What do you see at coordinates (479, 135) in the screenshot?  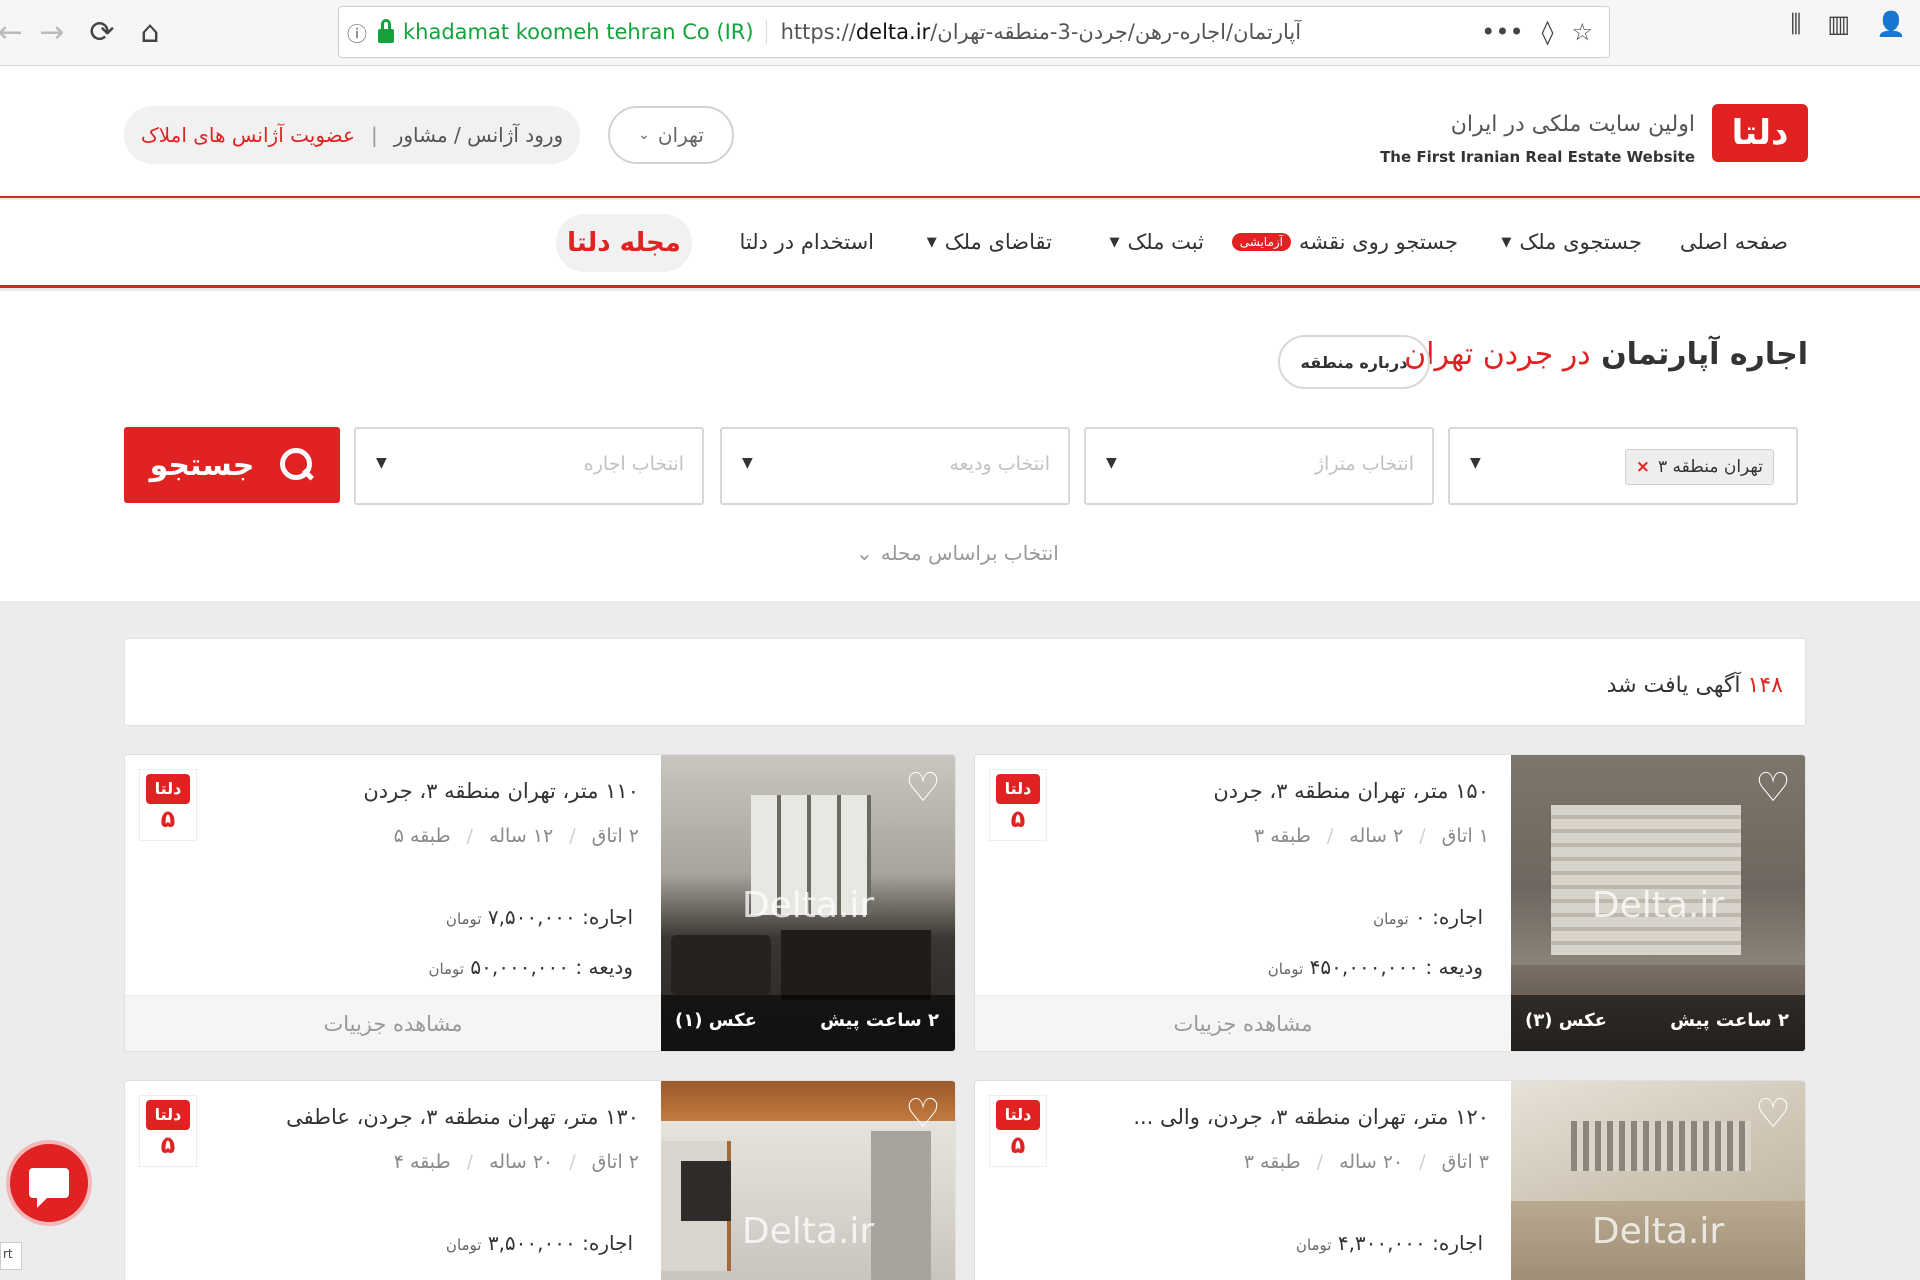 I see `agency-login-link: ورود آژانس / مشاور` at bounding box center [479, 135].